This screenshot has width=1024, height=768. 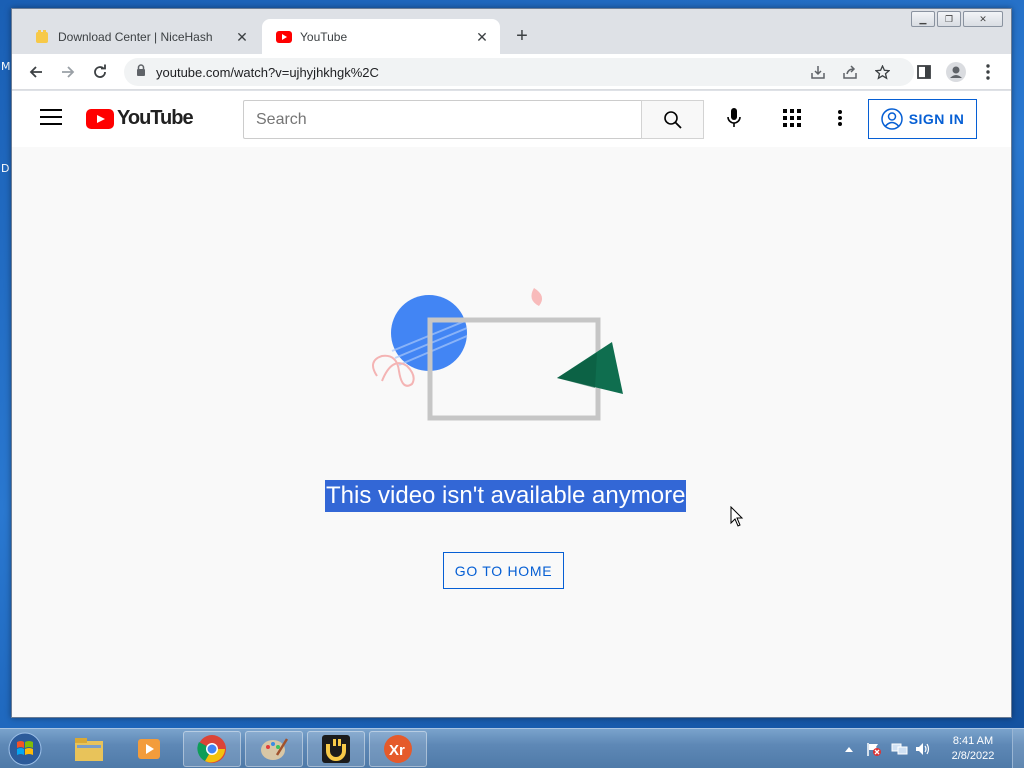 What do you see at coordinates (973, 741) in the screenshot?
I see `clock-time: 8:41 AM` at bounding box center [973, 741].